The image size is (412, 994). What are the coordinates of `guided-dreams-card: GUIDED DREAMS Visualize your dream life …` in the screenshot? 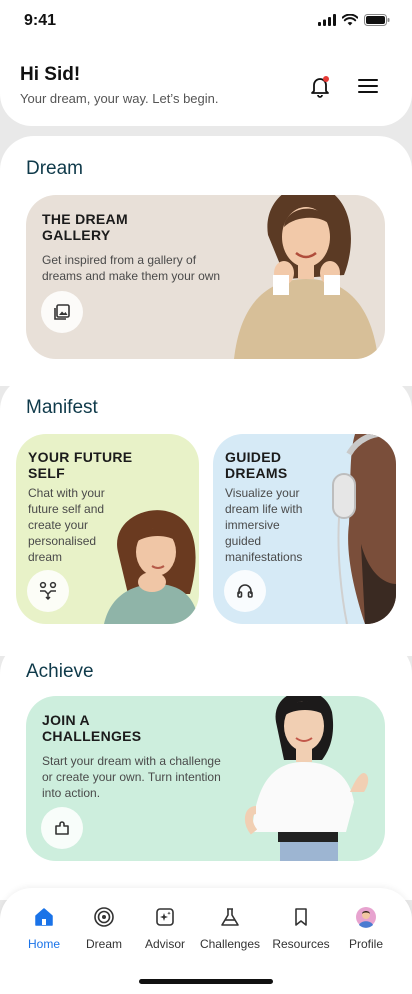 It's located at (304, 529).